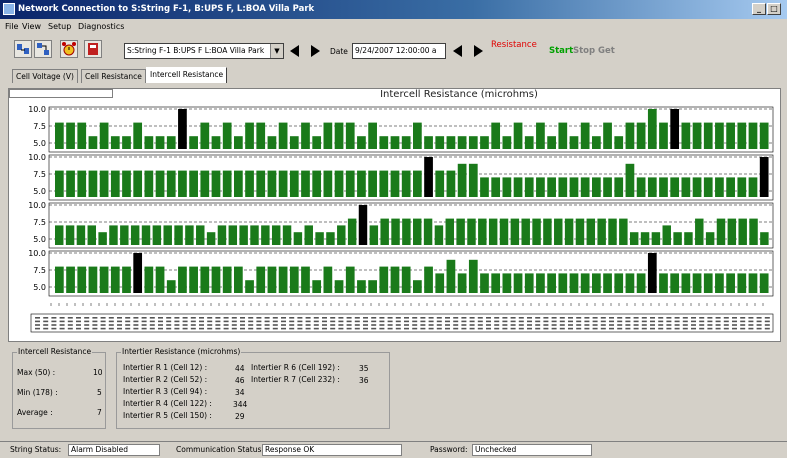  What do you see at coordinates (315, 51) in the screenshot?
I see `next-string-icon` at bounding box center [315, 51].